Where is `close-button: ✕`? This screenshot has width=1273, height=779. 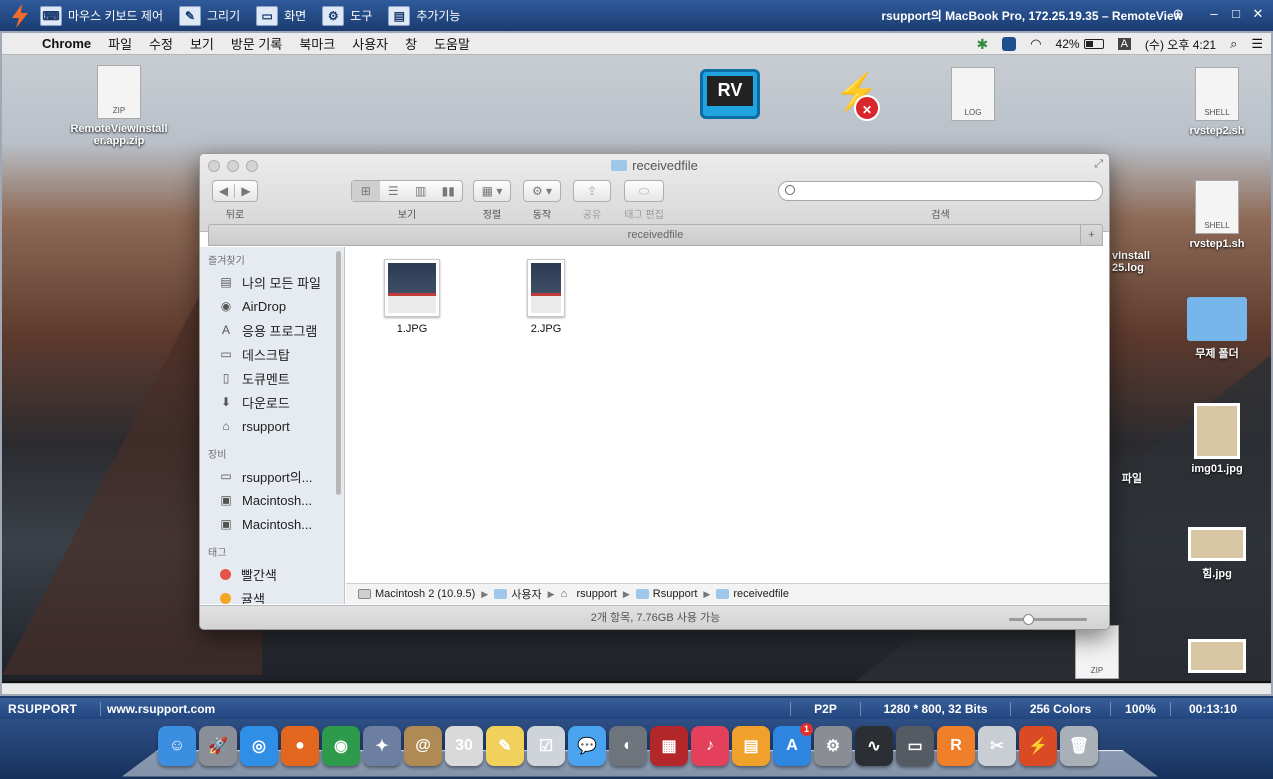 close-button: ✕ is located at coordinates (1258, 14).